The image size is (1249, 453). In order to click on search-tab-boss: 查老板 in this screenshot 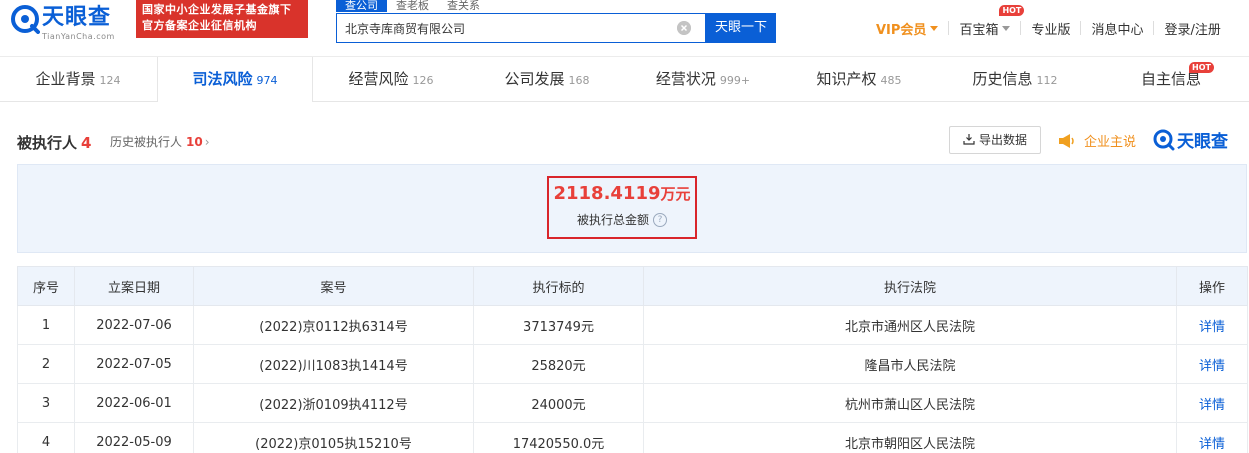, I will do `click(412, 6)`.